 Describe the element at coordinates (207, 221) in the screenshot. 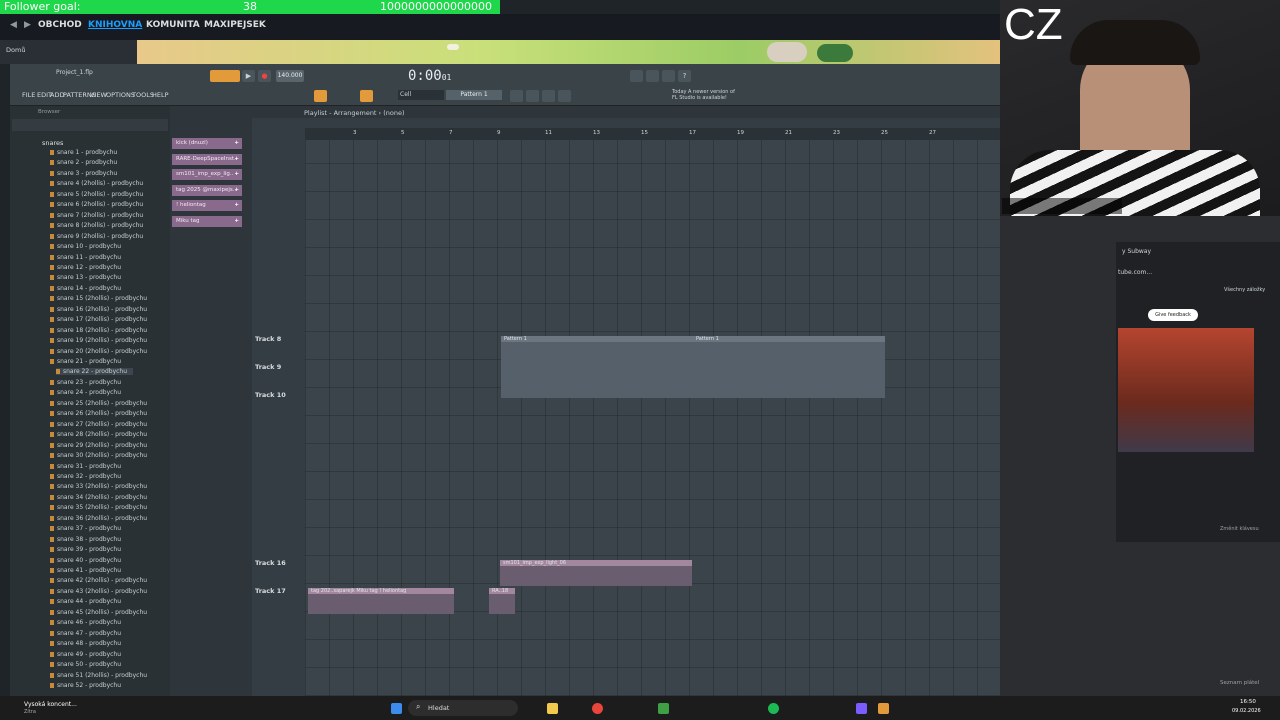

I see `channel-button: Miku tag +` at that location.